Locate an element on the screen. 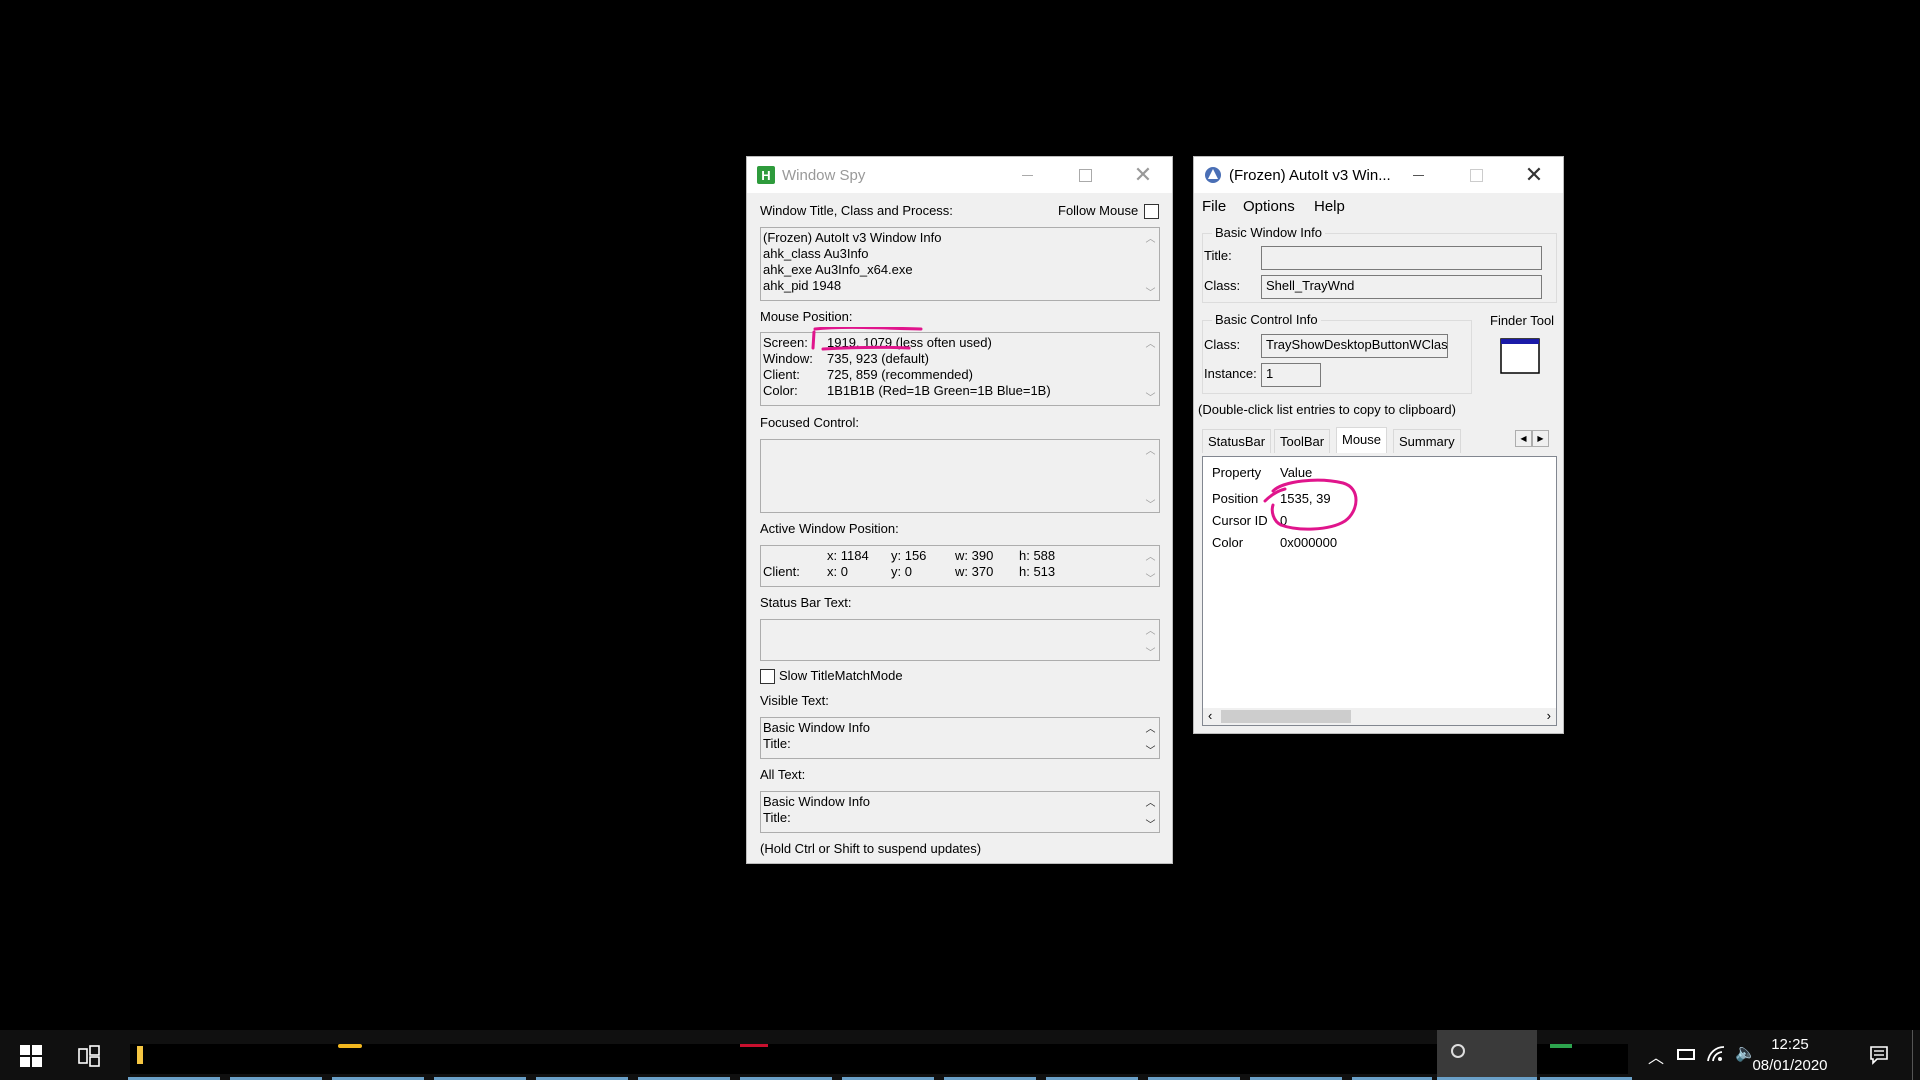 The height and width of the screenshot is (1080, 1920). notifications-icon is located at coordinates (1879, 1055).